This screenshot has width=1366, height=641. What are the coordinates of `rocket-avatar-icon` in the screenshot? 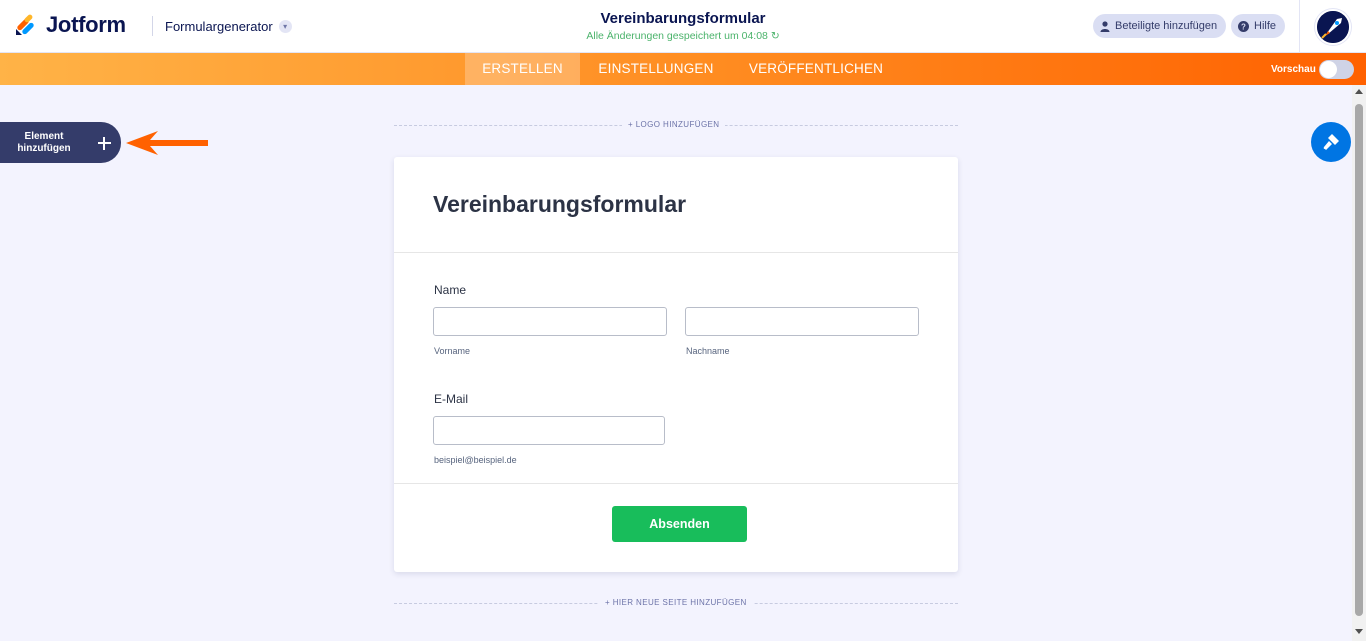 It's located at (1333, 26).